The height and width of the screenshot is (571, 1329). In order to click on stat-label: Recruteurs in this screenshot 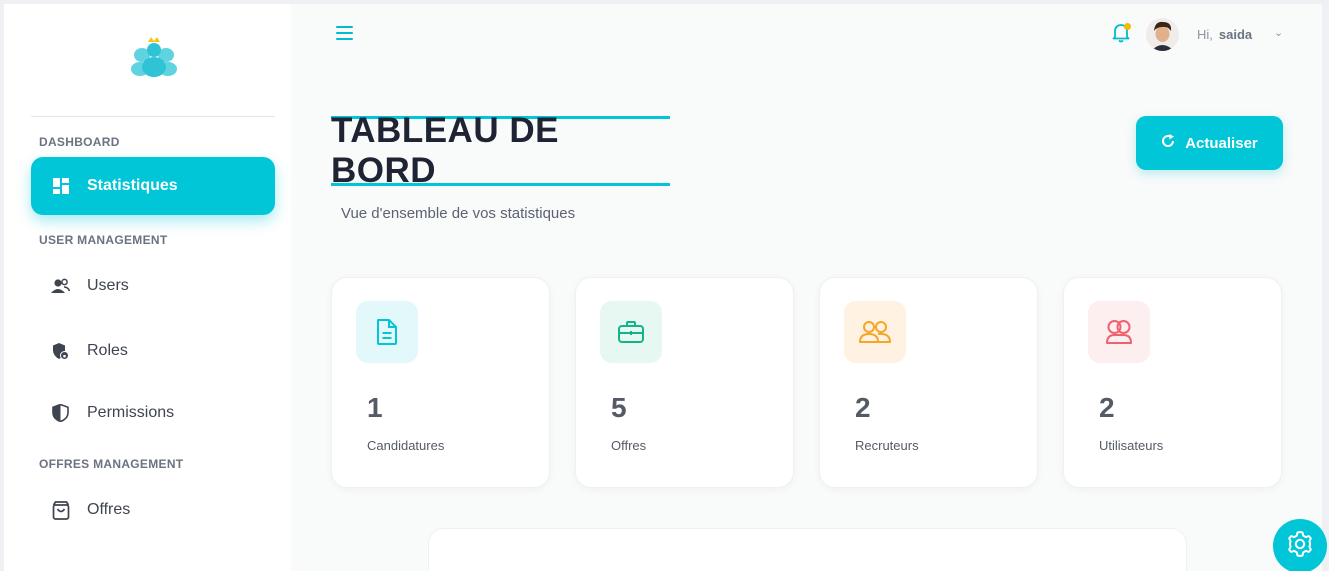, I will do `click(887, 445)`.